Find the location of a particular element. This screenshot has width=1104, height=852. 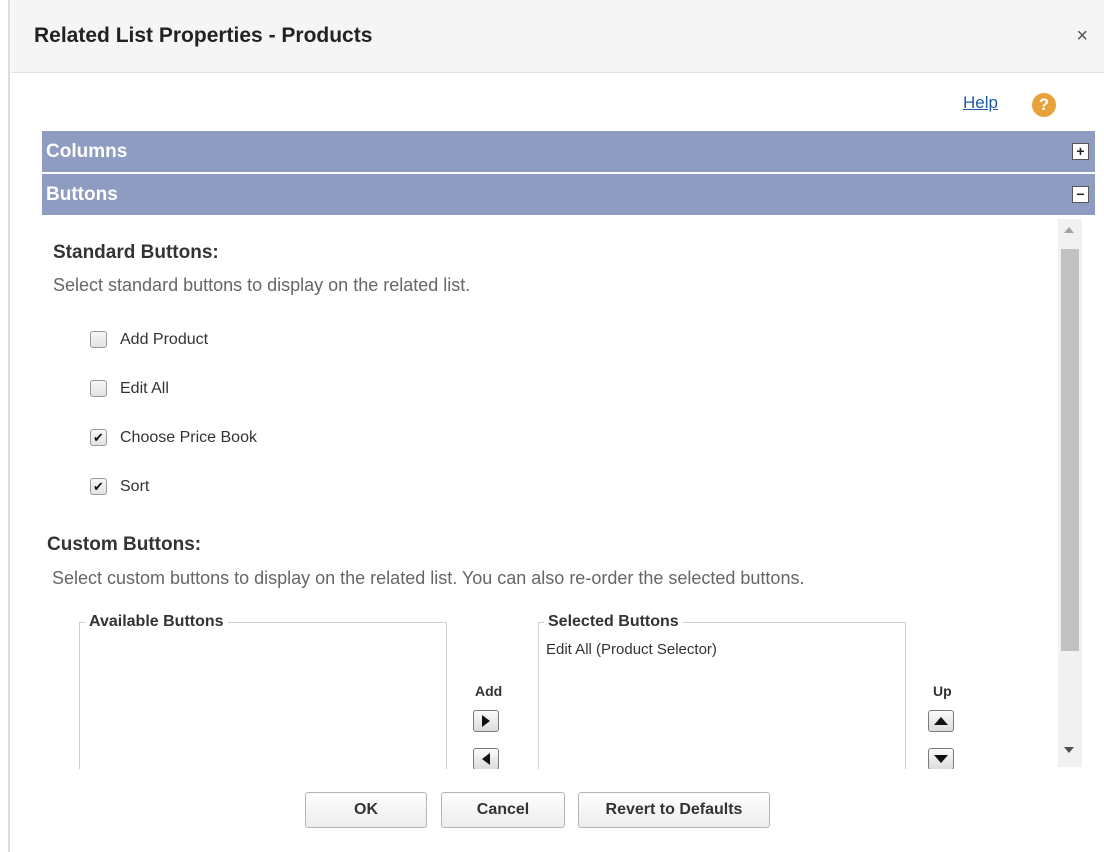

scroll-up-icon is located at coordinates (1069, 230).